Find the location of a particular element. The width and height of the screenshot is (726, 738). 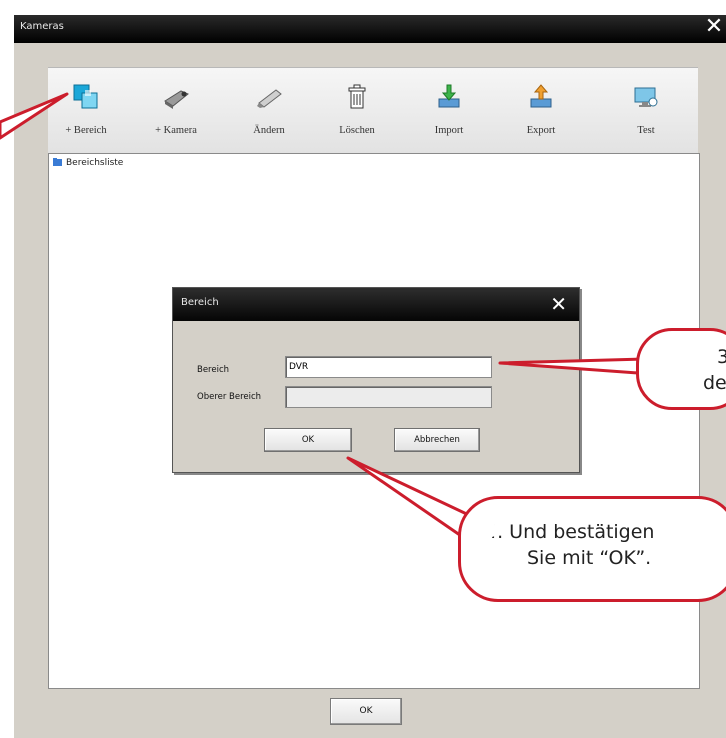

callout-step-4-line1: 4. Und bestätigen is located at coordinates (570, 532).